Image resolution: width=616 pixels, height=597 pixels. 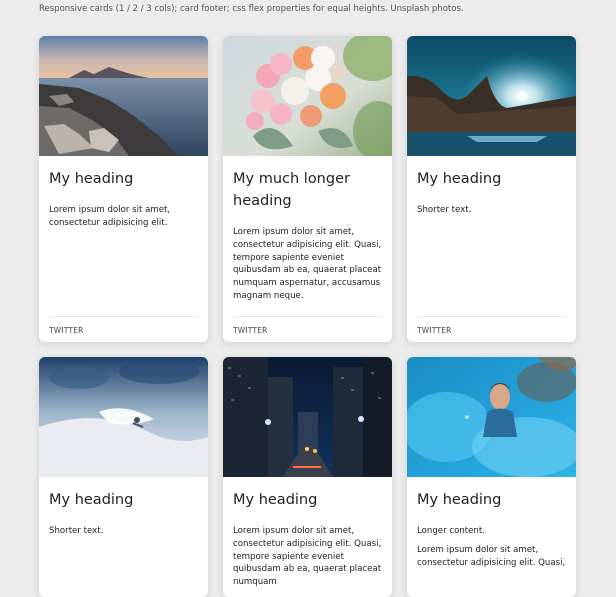 I want to click on card: My heading Shorter text., so click(x=123, y=477).